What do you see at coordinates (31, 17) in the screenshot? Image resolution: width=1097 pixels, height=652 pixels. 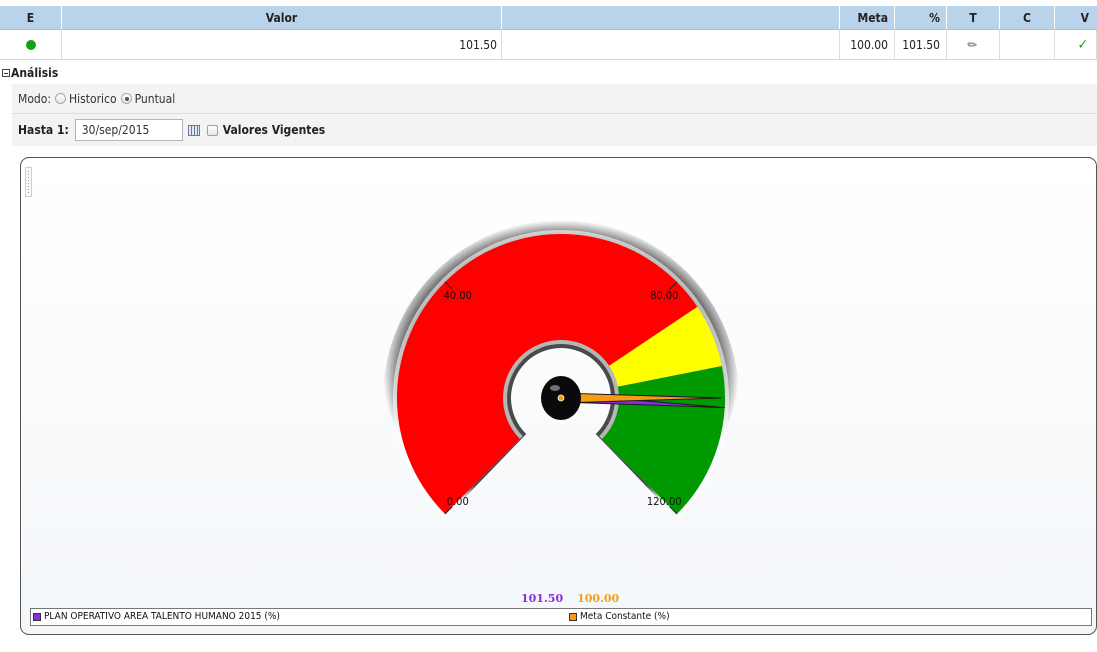 I see `col-header-e: E` at bounding box center [31, 17].